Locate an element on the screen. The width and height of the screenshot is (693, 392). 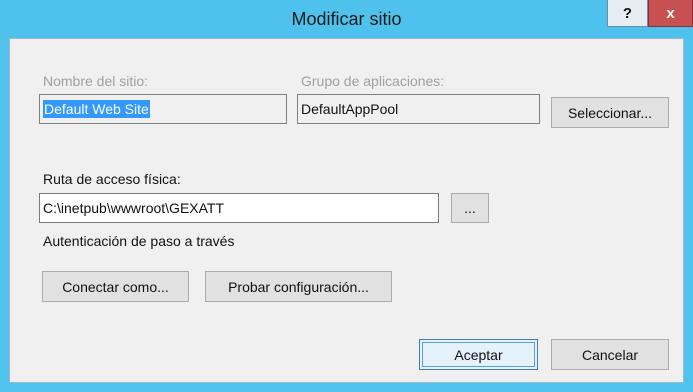
help-button: ? is located at coordinates (627, 13).